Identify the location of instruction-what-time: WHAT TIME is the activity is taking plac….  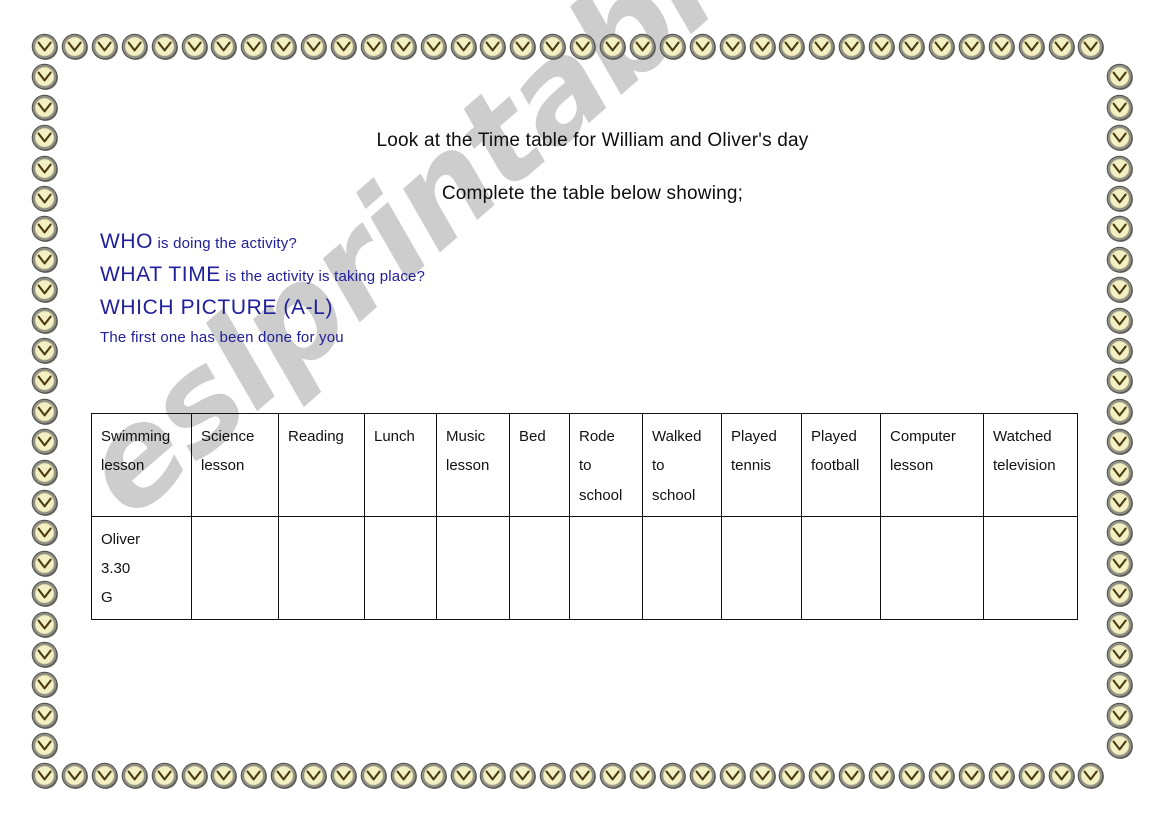
(262, 274).